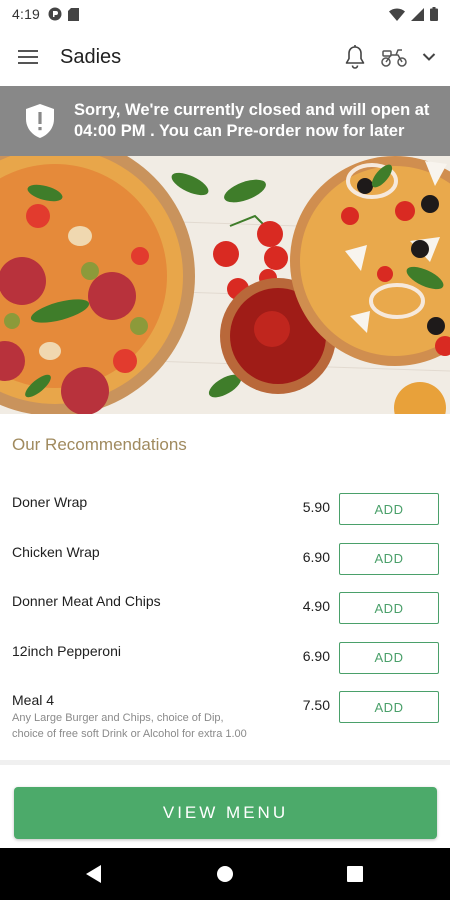 This screenshot has height=900, width=450. What do you see at coordinates (91, 56) in the screenshot?
I see `app-title: Sadies` at bounding box center [91, 56].